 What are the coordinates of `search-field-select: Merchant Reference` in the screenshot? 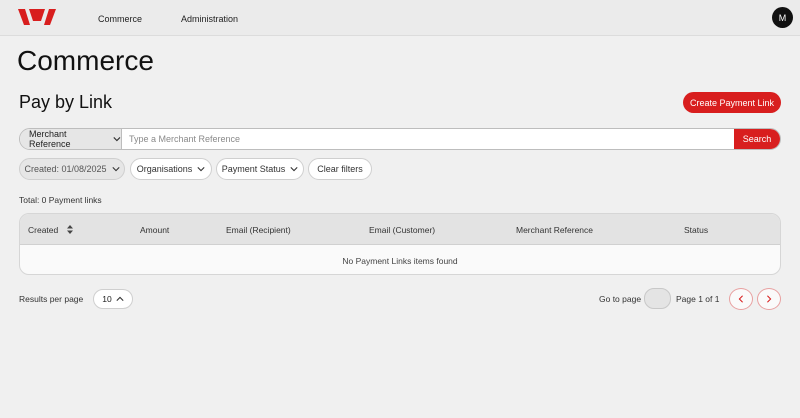 It's located at (71, 139).